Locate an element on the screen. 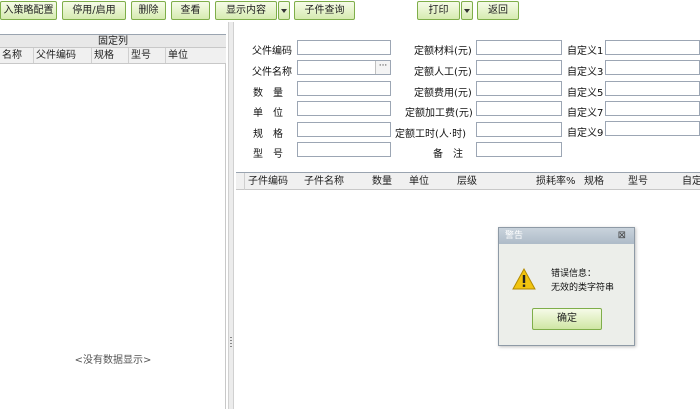 The width and height of the screenshot is (700, 409). custom7-input is located at coordinates (652, 108).